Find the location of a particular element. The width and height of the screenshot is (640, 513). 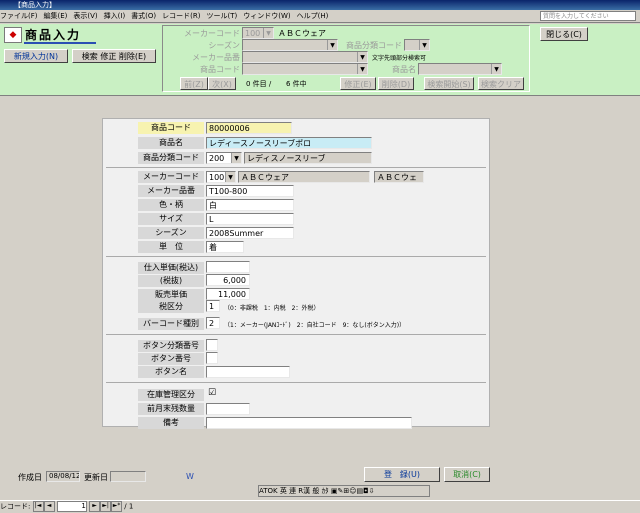

next-record-icon: ► is located at coordinates (95, 506).